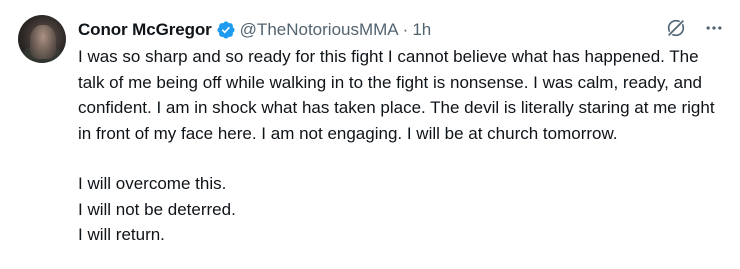 This screenshot has width=740, height=269. Describe the element at coordinates (157, 209) in the screenshot. I see `tweet-line: I will not be deterred.` at that location.